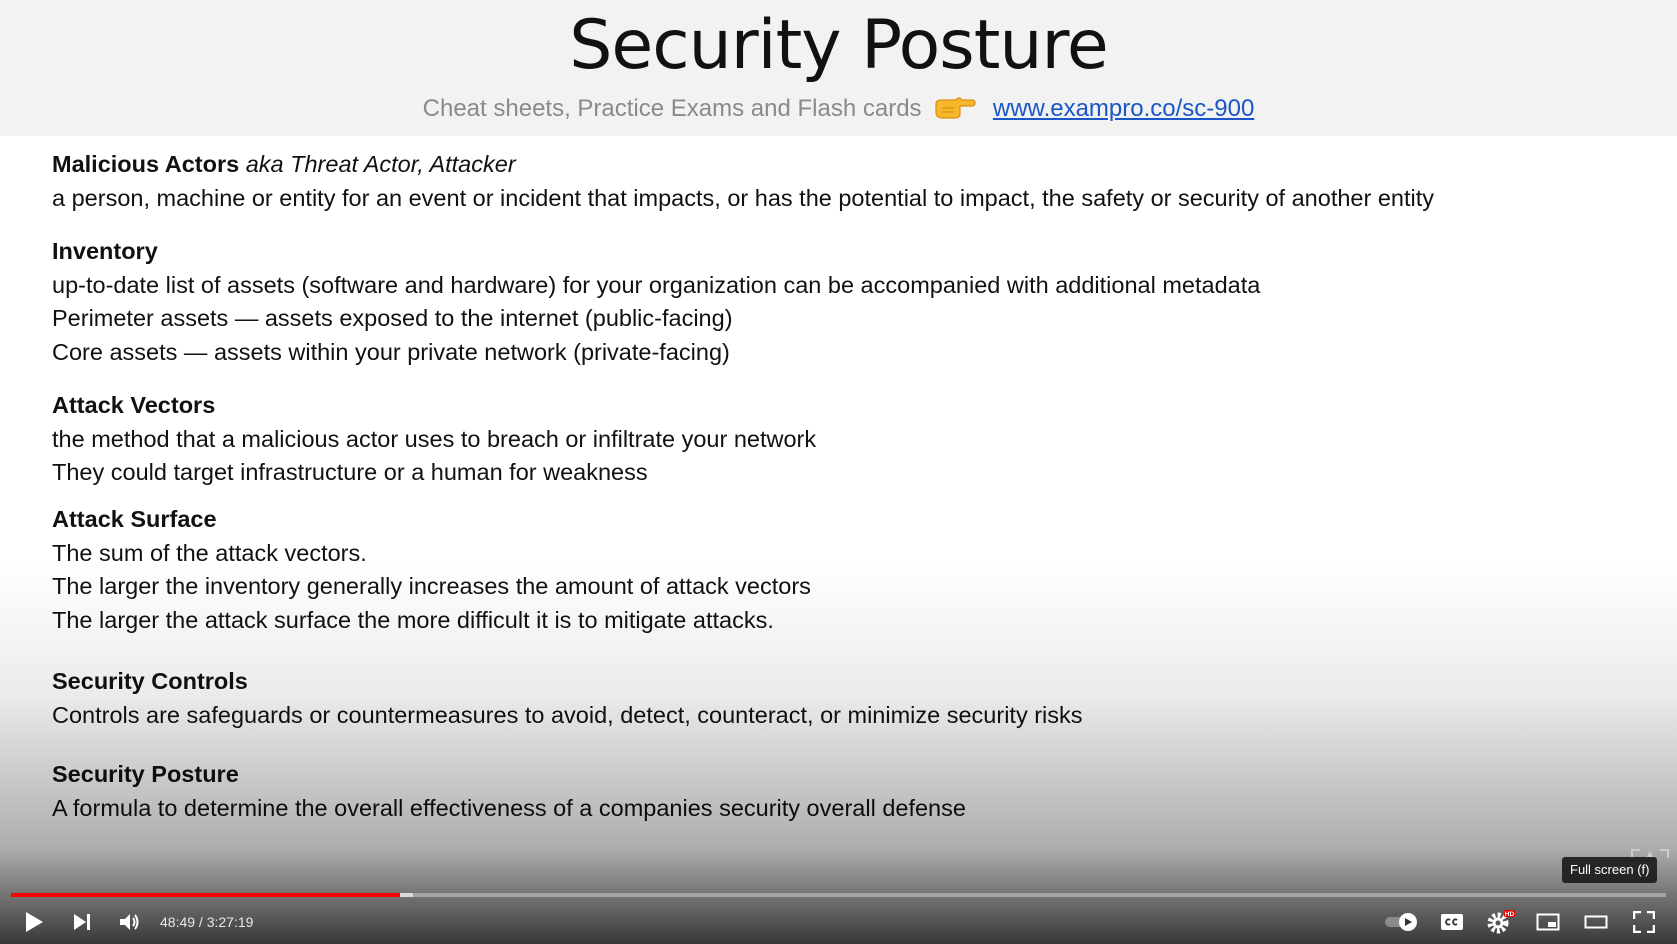 The image size is (1677, 944). Describe the element at coordinates (1123, 108) in the screenshot. I see `exampro-link: www.exampro.co/sc-900` at that location.